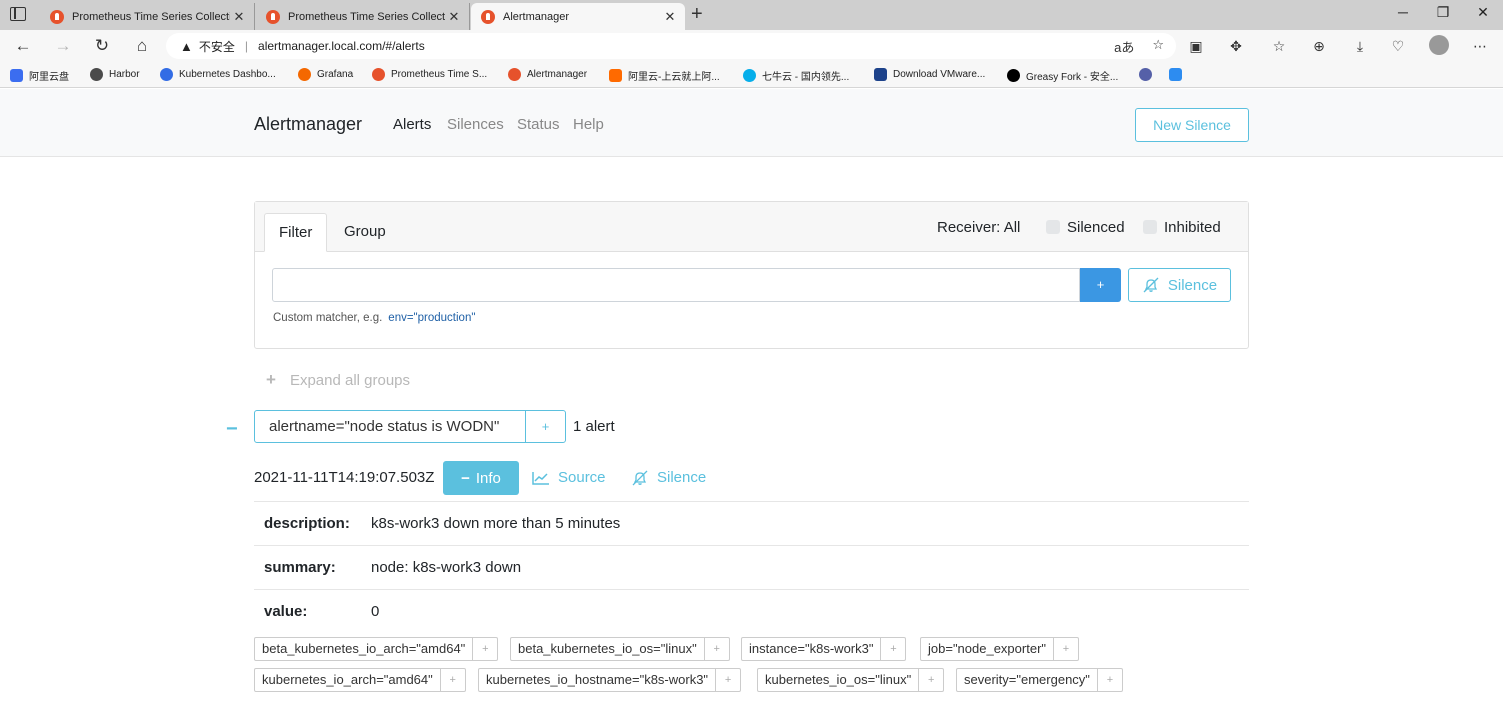  What do you see at coordinates (607, 649) in the screenshot?
I see `label-text: beta_kubernetes_io_os="linux"` at bounding box center [607, 649].